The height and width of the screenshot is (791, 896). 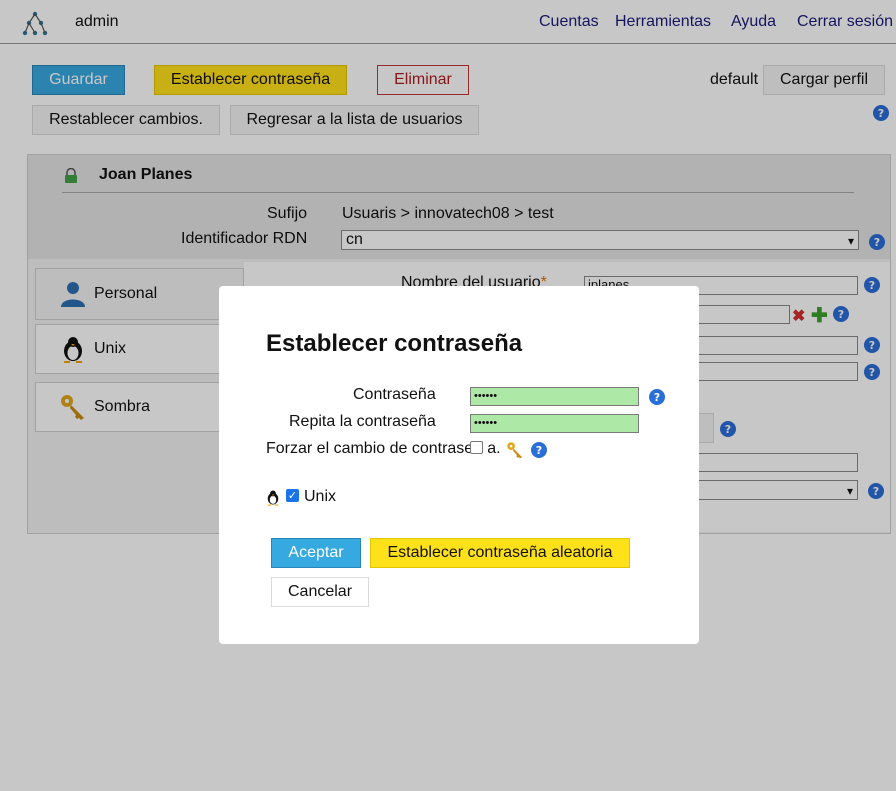 What do you see at coordinates (494, 448) in the screenshot?
I see `force-change-label-text: a.` at bounding box center [494, 448].